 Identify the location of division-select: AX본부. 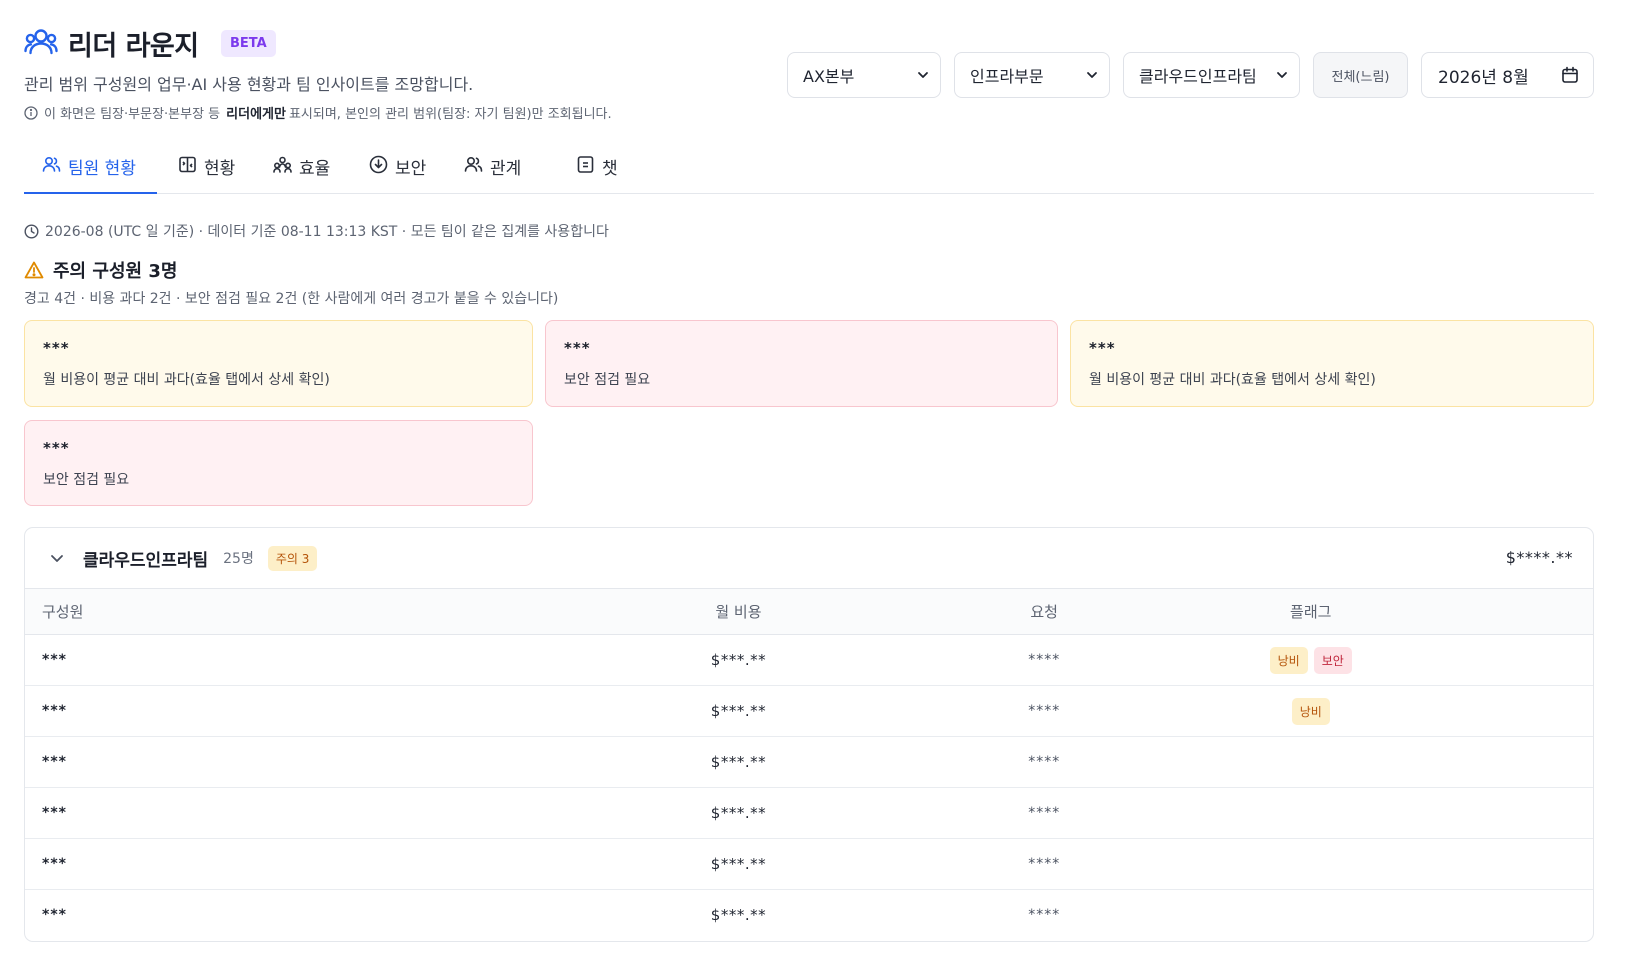
(864, 75).